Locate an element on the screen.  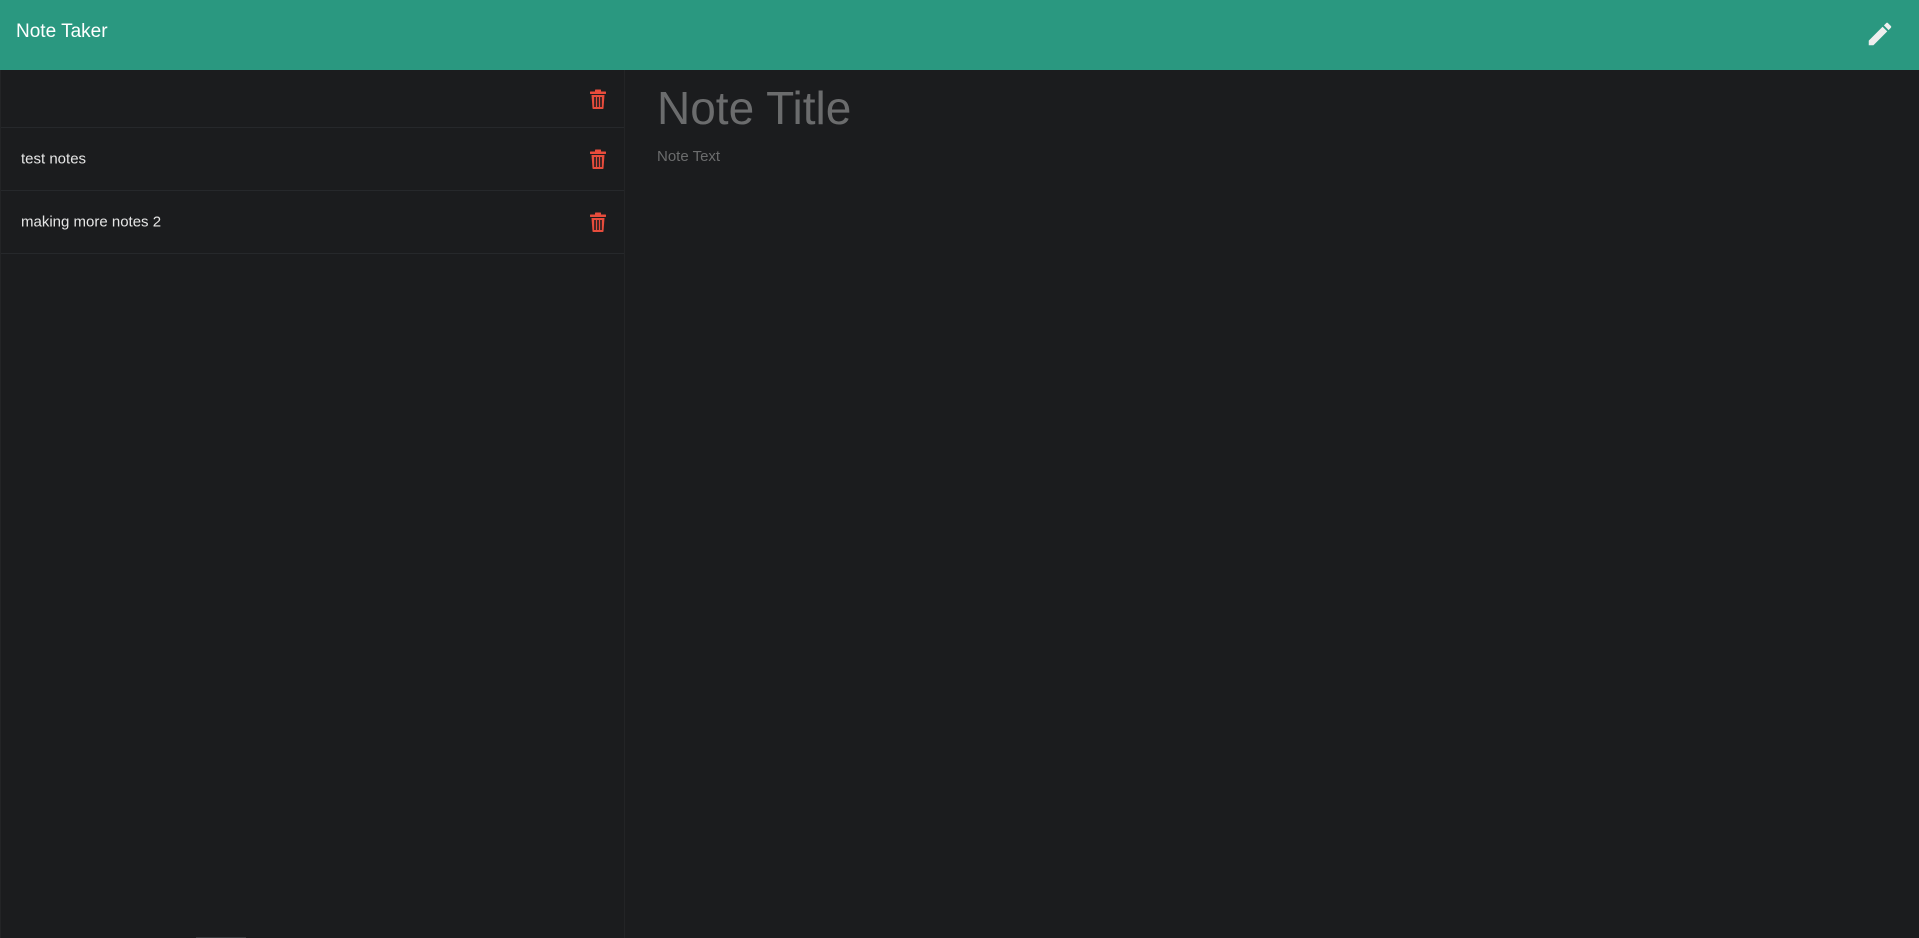
app-title: Note Taker is located at coordinates (62, 32).